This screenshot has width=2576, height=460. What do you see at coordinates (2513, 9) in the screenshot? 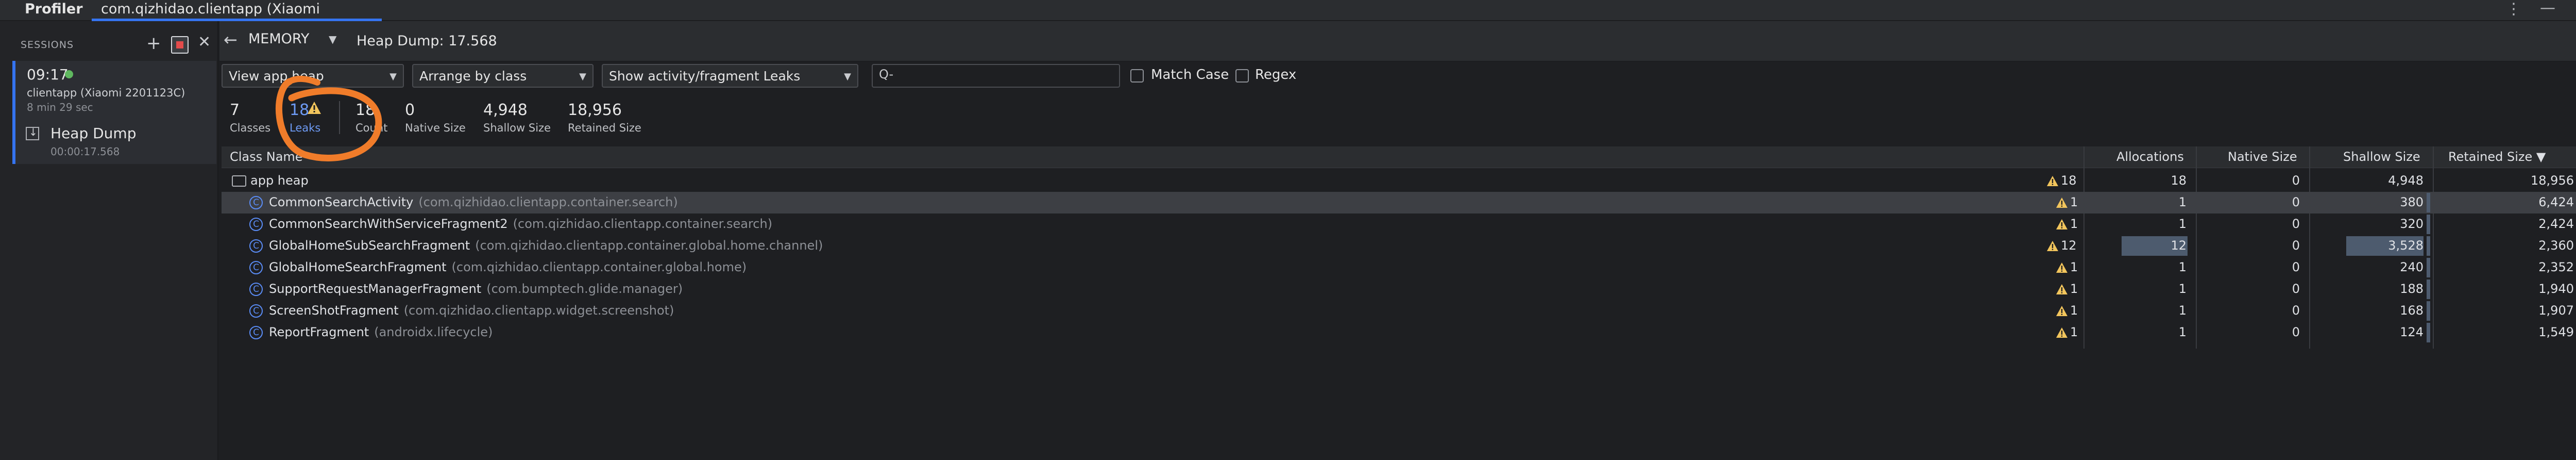
I see `more-options-icon: ⋮` at bounding box center [2513, 9].